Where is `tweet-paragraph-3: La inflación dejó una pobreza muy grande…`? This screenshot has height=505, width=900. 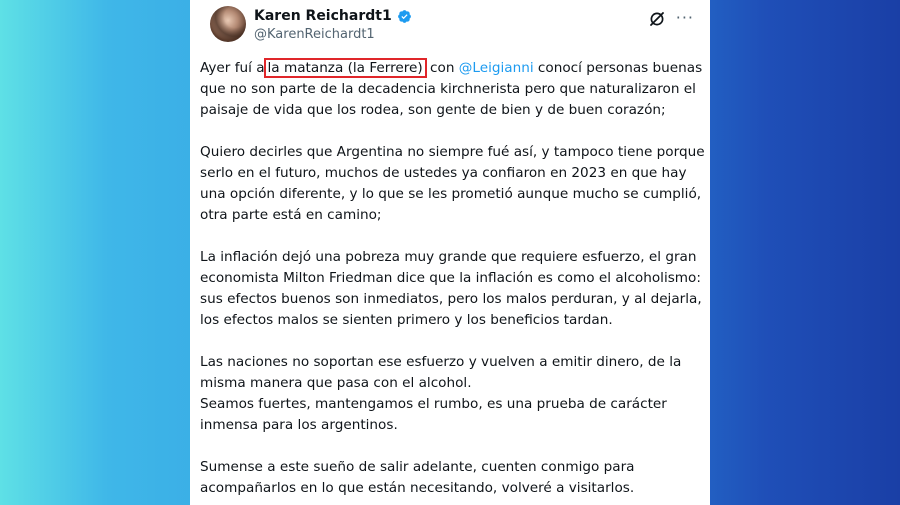 tweet-paragraph-3: La inflación dejó una pobreza muy grande… is located at coordinates (451, 288).